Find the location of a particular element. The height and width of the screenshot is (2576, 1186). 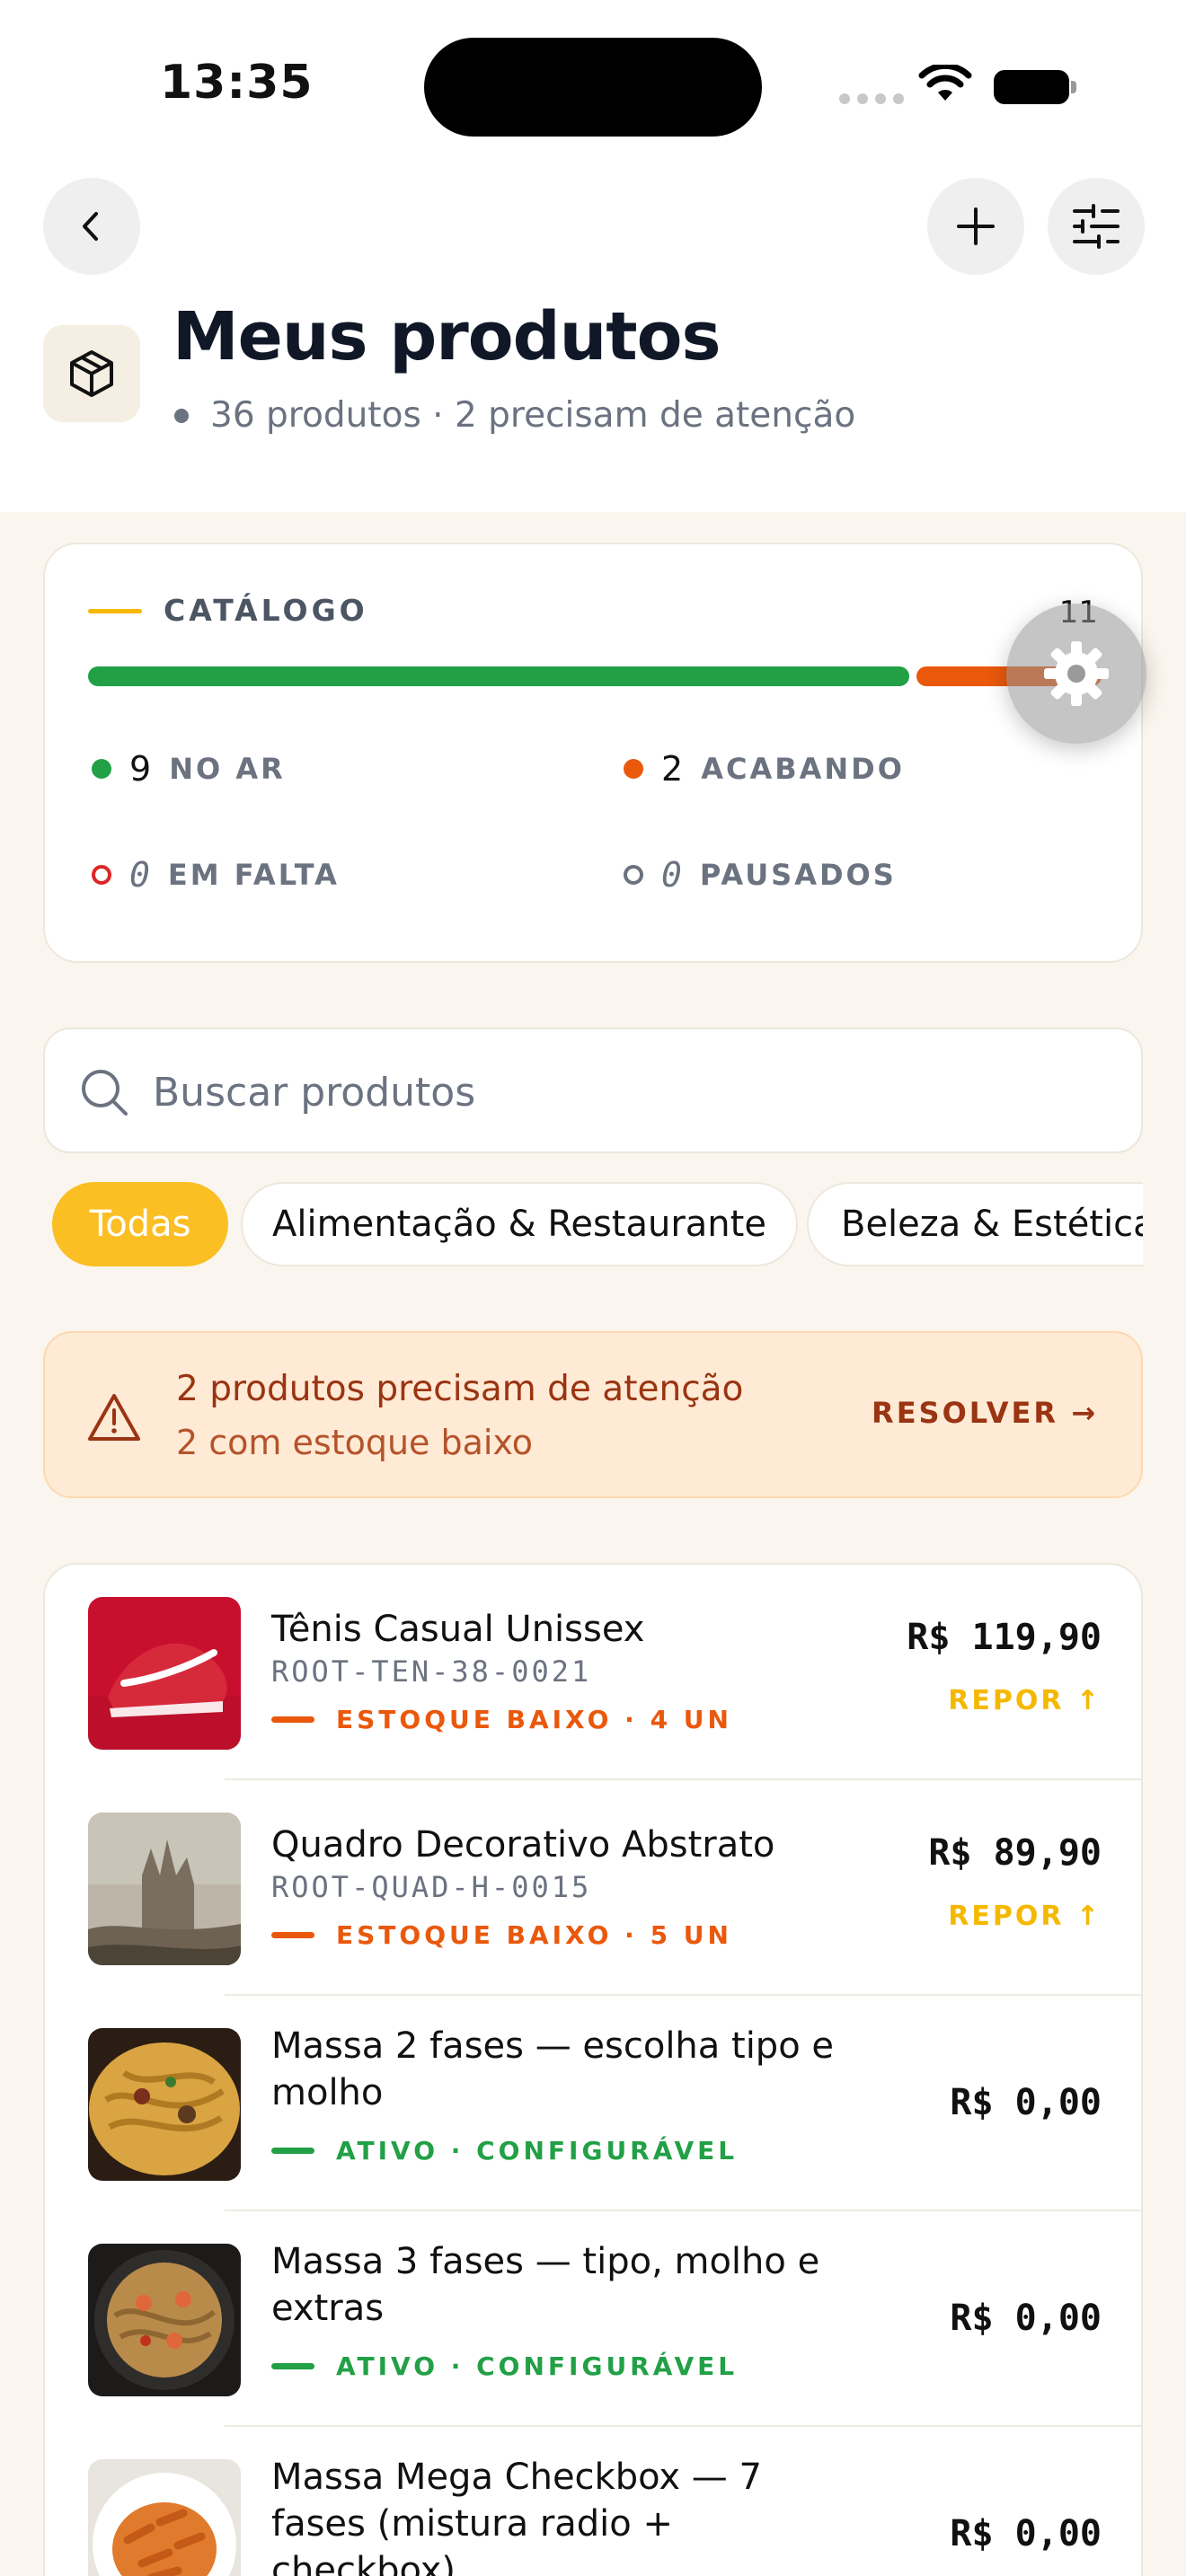

search-icon is located at coordinates (105, 1093).